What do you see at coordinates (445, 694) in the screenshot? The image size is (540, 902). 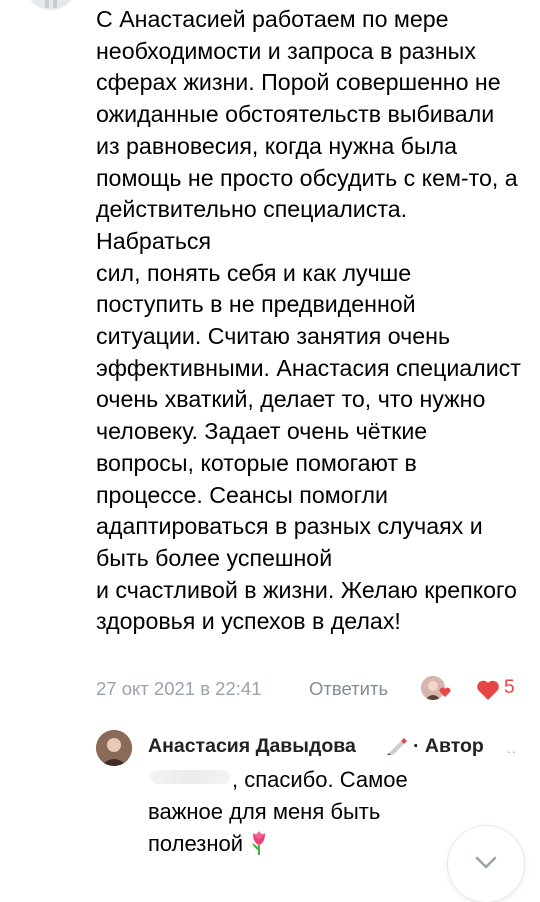 I see `heart-small-icon` at bounding box center [445, 694].